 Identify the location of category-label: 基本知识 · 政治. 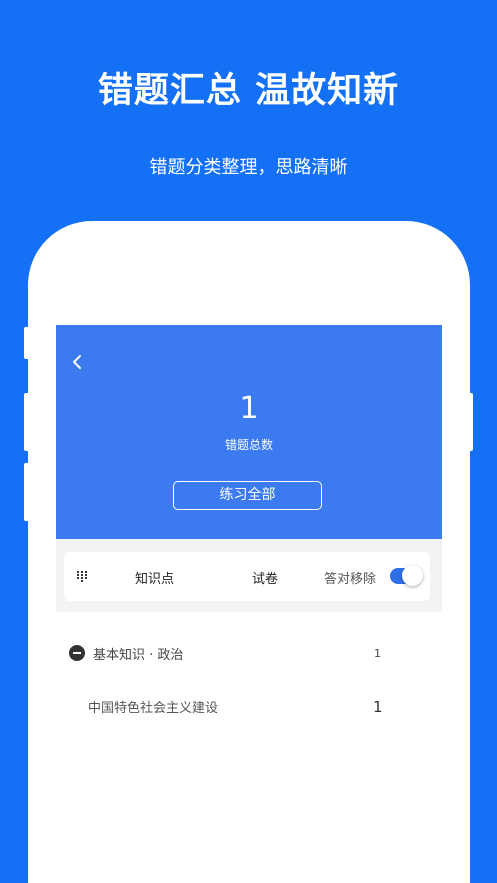
(138, 655).